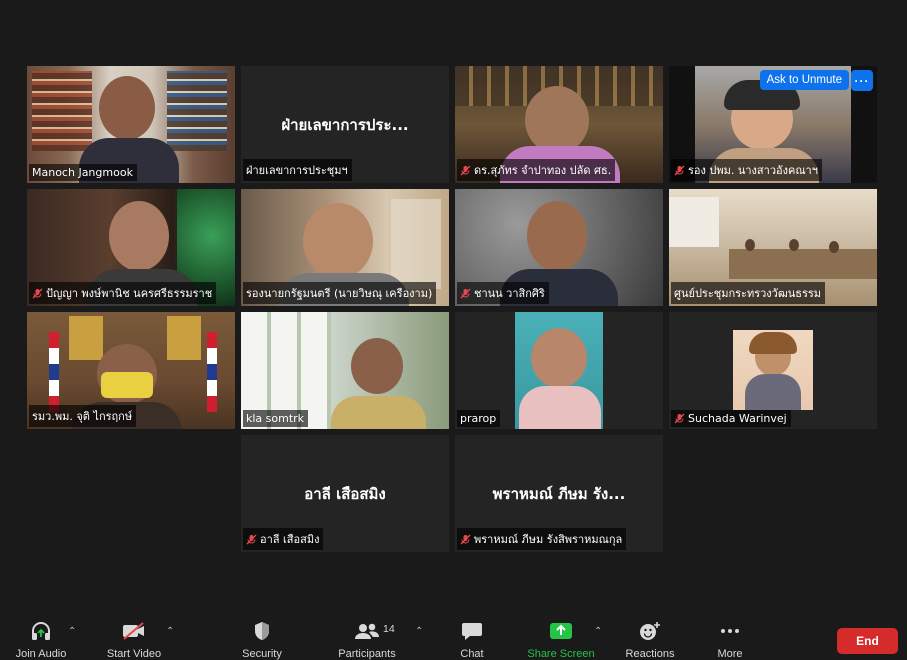 Image resolution: width=907 pixels, height=660 pixels. I want to click on participant-tile: ฝ่ายเลขาการประ... ฝ่ายเลขาการประชุมฯ, so click(345, 124).